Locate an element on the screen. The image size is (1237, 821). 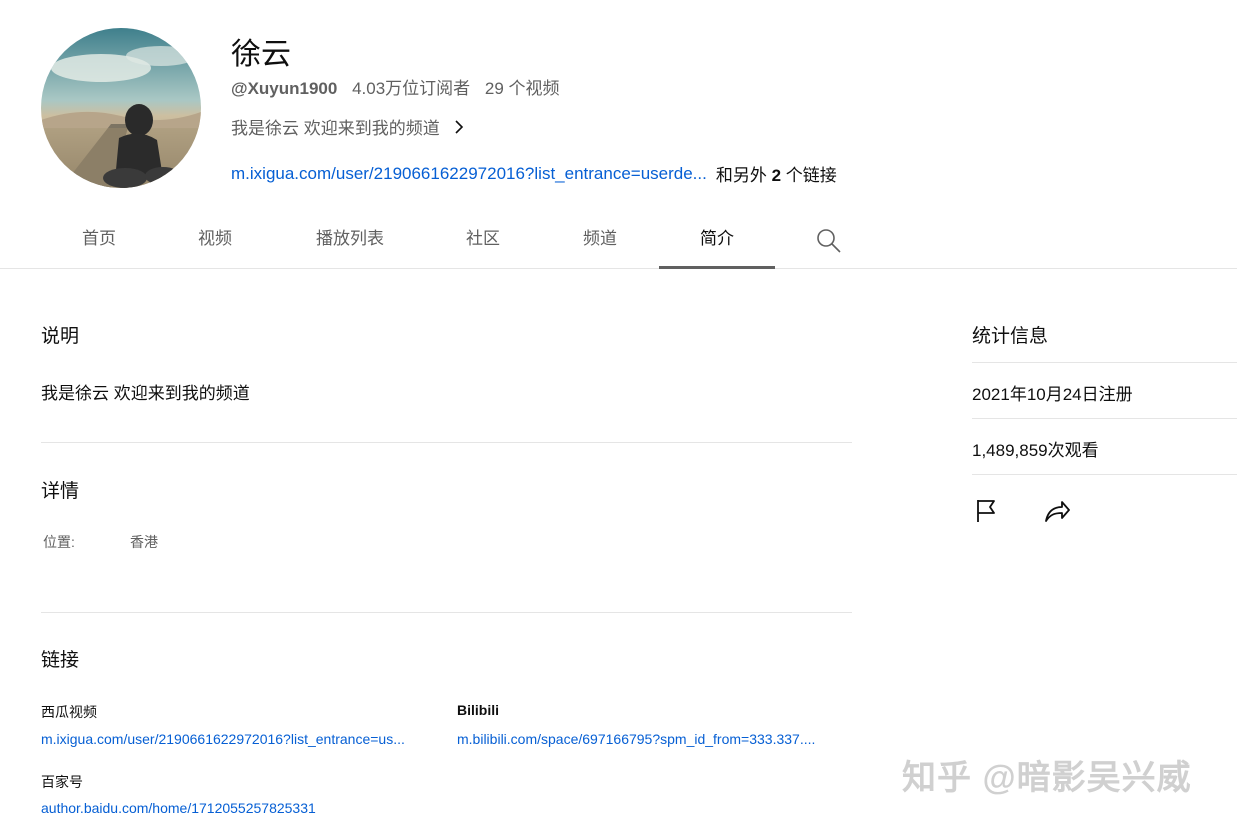
details-heading: 详情 is located at coordinates (60, 491).